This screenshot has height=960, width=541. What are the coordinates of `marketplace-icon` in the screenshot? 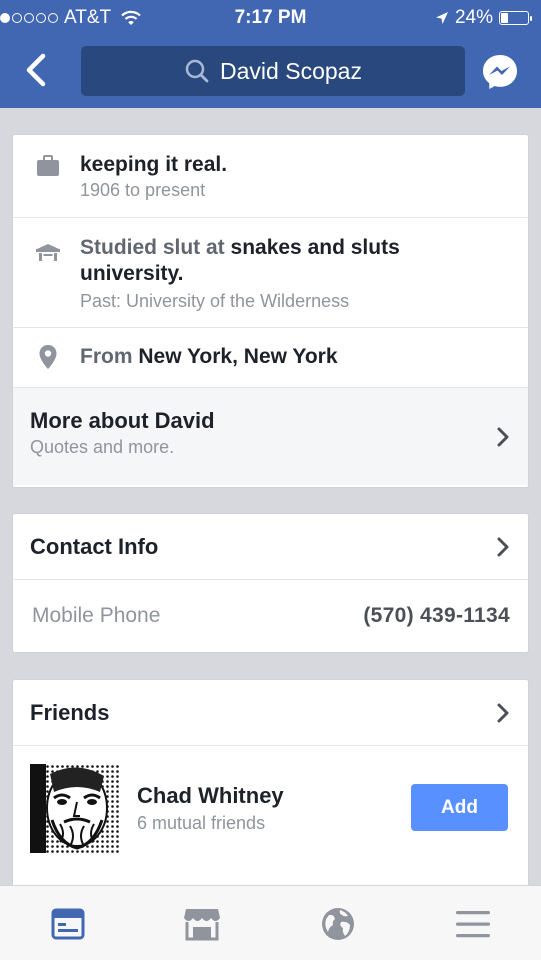 It's located at (202, 925).